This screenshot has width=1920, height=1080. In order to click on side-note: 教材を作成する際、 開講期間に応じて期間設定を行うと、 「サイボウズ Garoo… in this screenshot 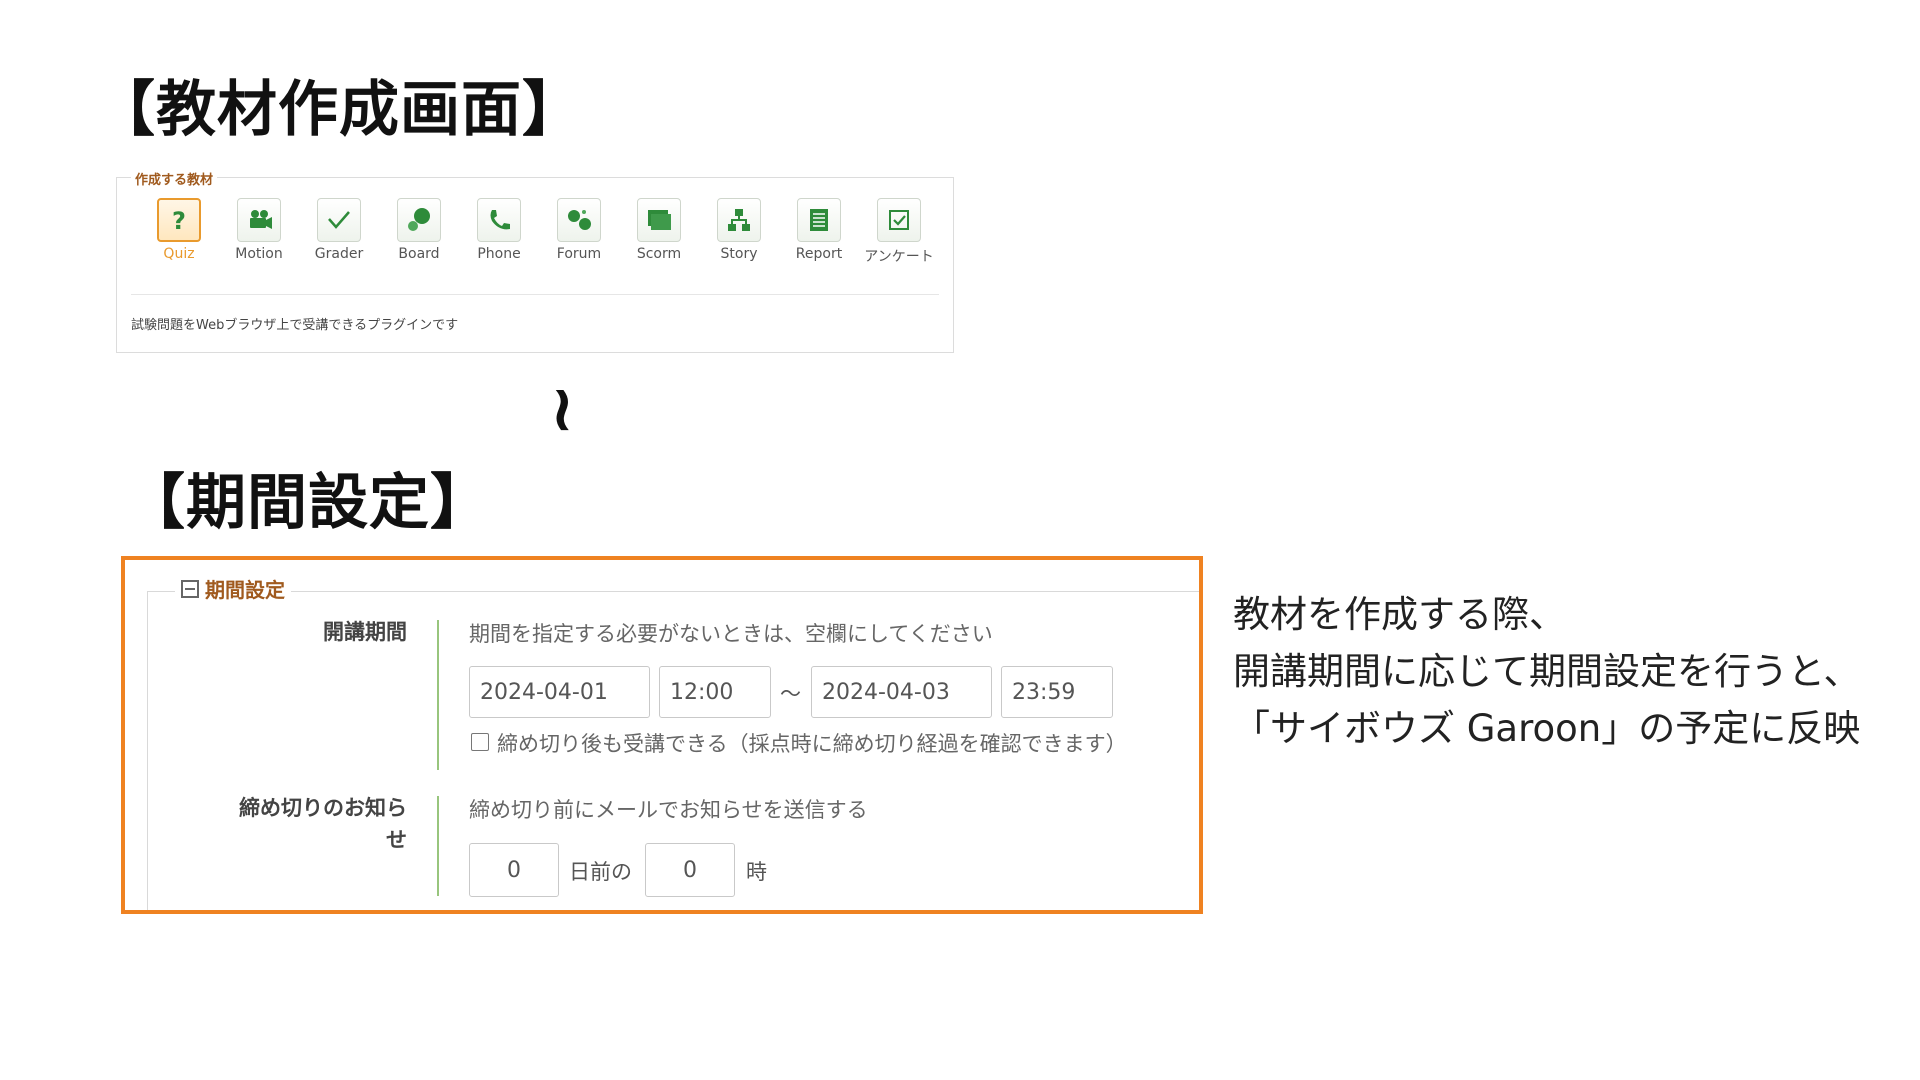, I will do `click(1547, 671)`.